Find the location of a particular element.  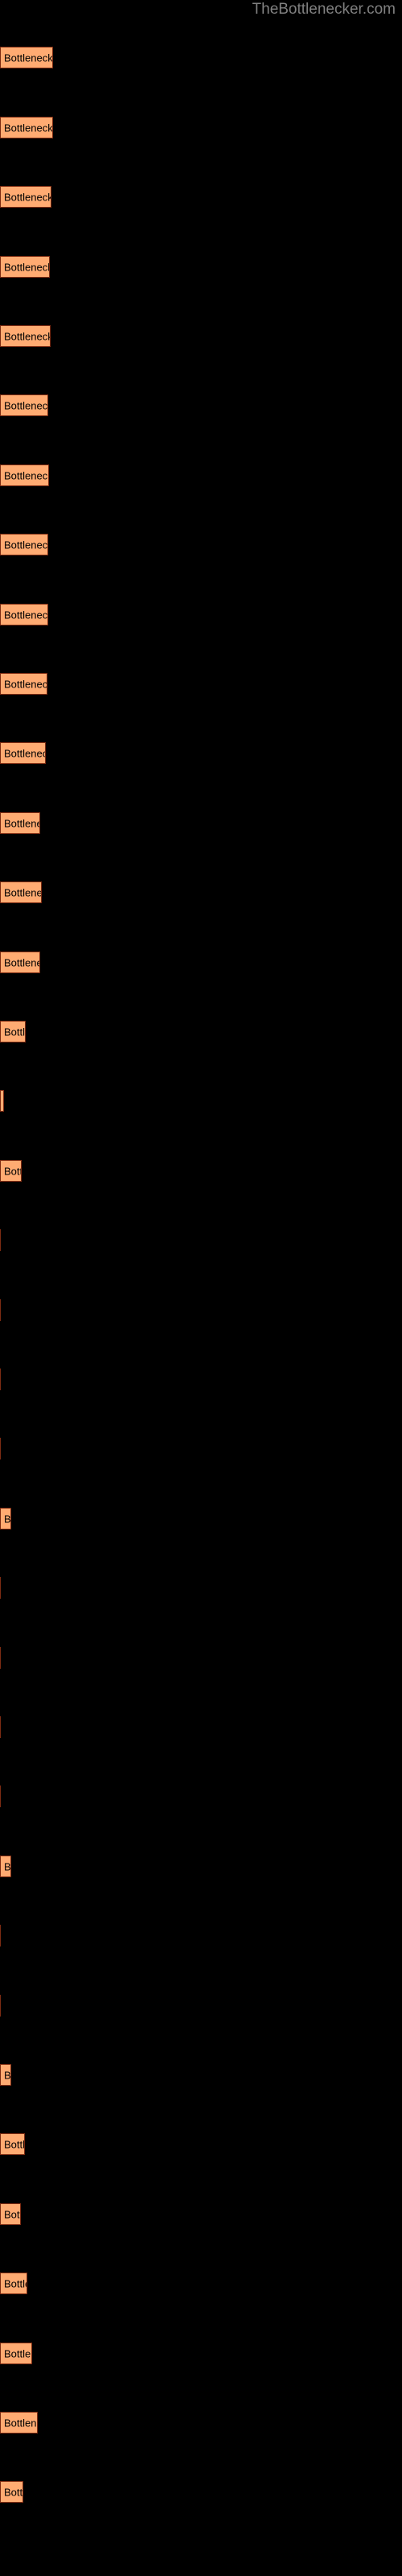

site-watermark: TheBottlenecker.com is located at coordinates (324, 9).